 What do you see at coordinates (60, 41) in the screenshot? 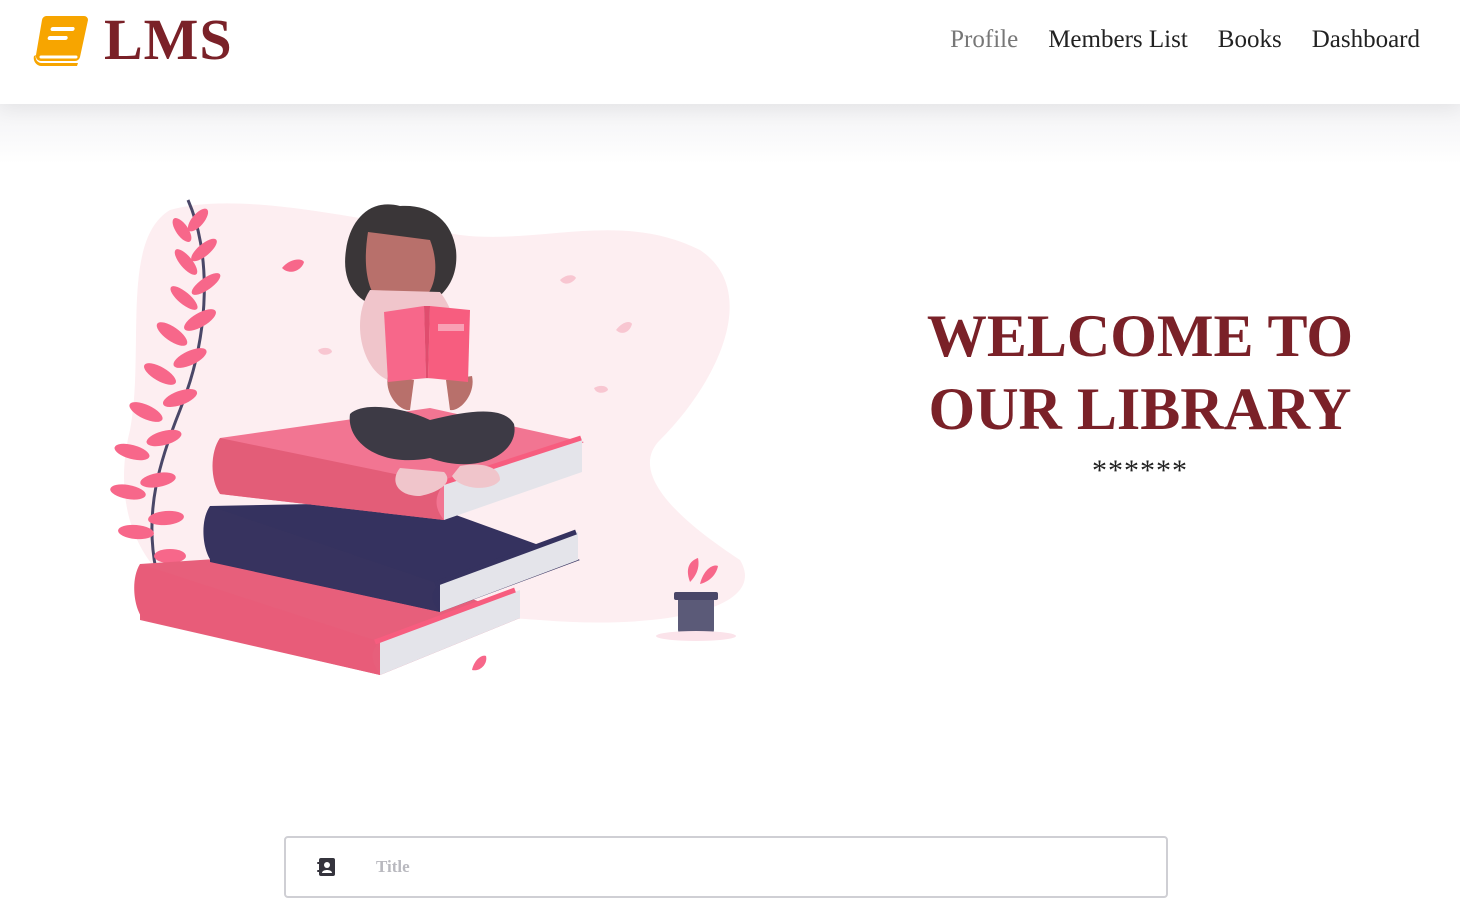
I see `book-icon` at bounding box center [60, 41].